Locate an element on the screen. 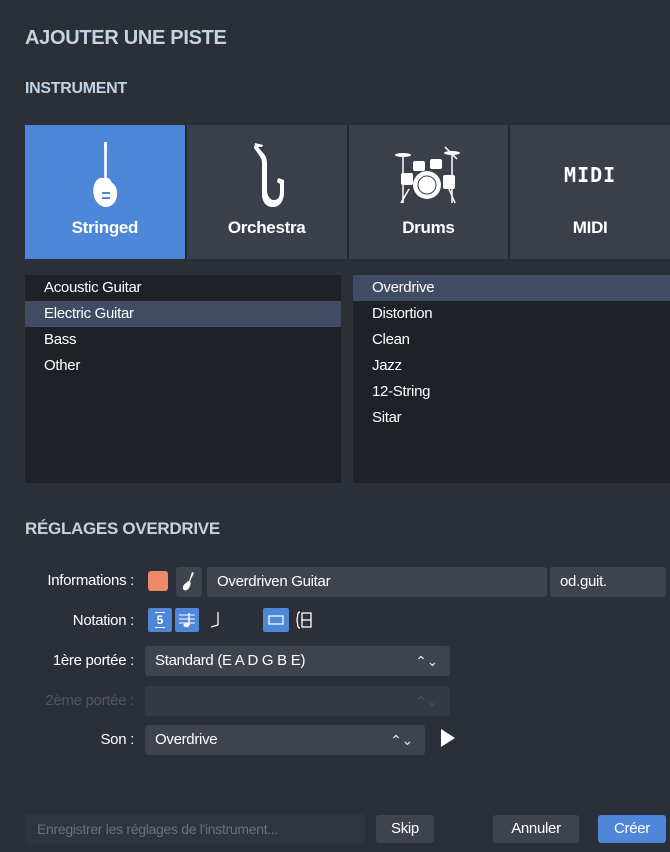 This screenshot has height=852, width=670. sound-select: Overdrive ⌃⌄ is located at coordinates (285, 740).